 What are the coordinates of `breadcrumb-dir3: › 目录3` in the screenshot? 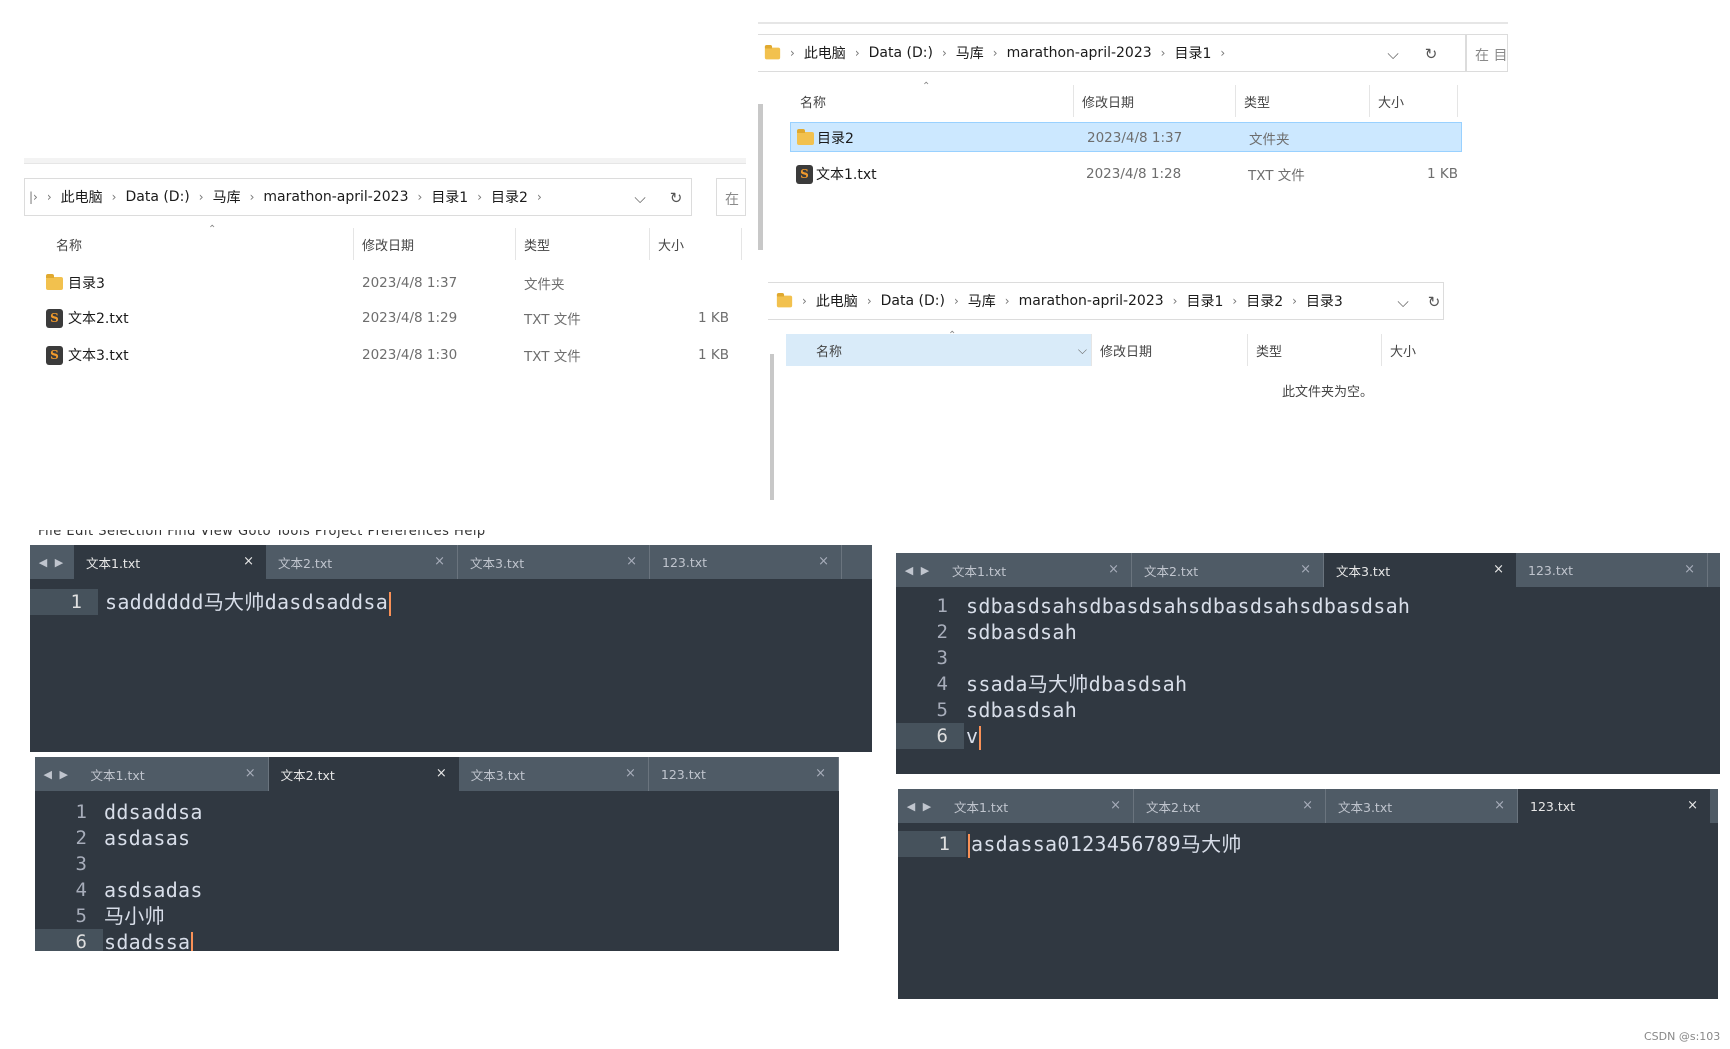 It's located at (1313, 301).